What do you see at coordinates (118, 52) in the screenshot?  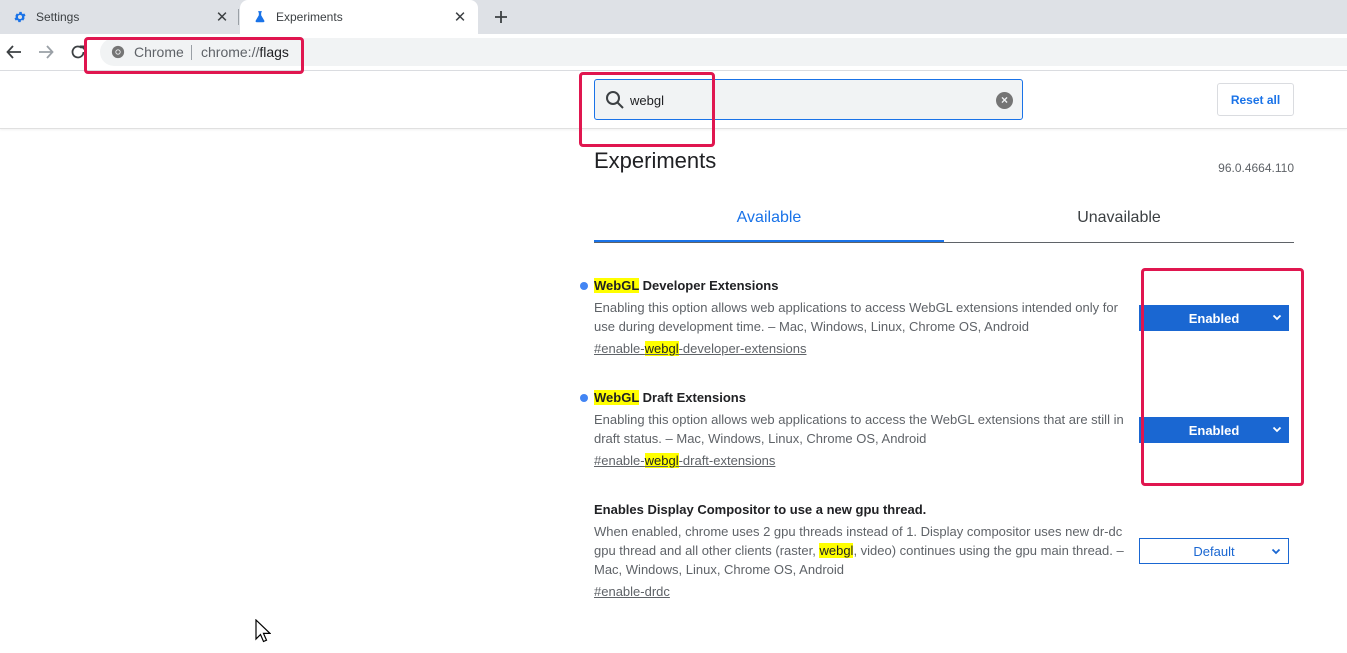 I see `chrome-icon` at bounding box center [118, 52].